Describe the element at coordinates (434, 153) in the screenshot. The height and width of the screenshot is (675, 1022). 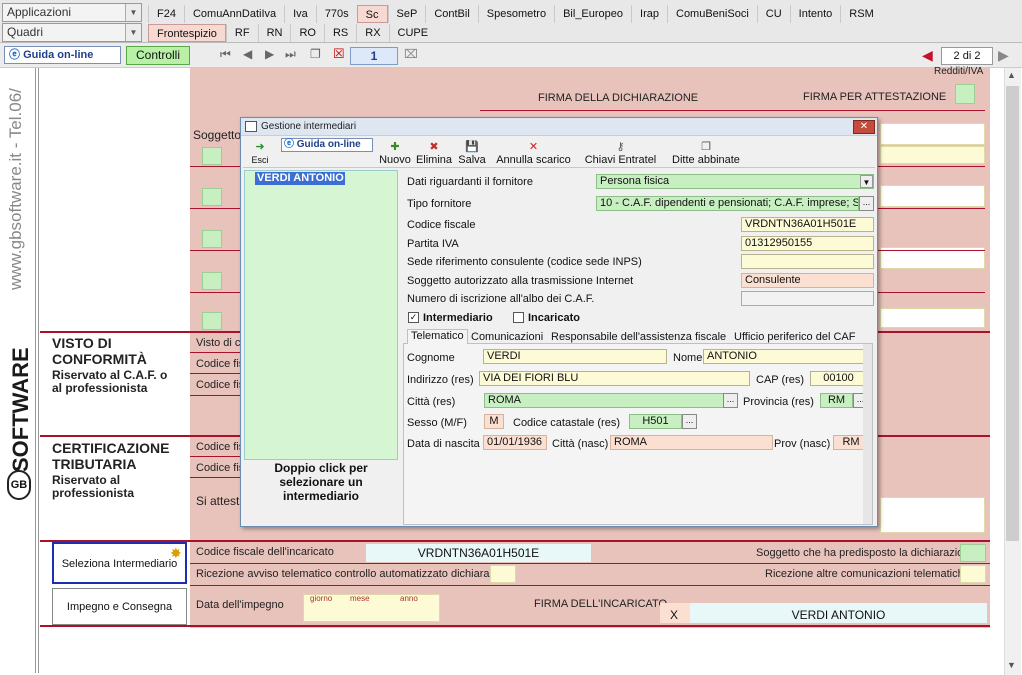
I see `elimina-button: ✖ Elimina` at that location.